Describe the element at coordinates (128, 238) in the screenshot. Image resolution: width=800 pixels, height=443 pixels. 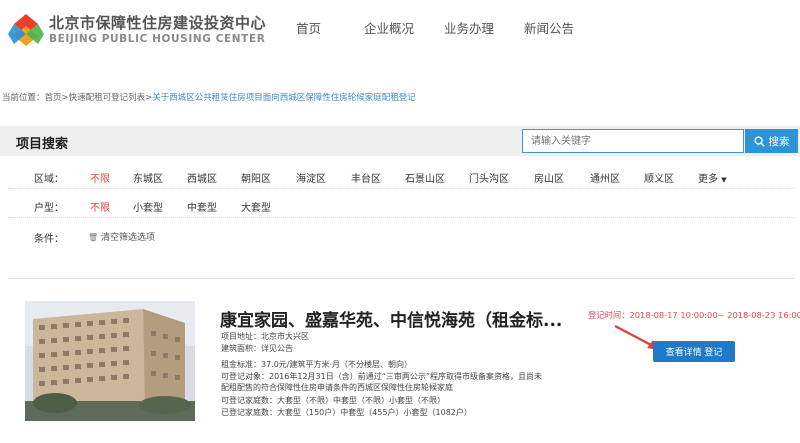
I see `clear-filters-label: 清空筛选选项` at that location.